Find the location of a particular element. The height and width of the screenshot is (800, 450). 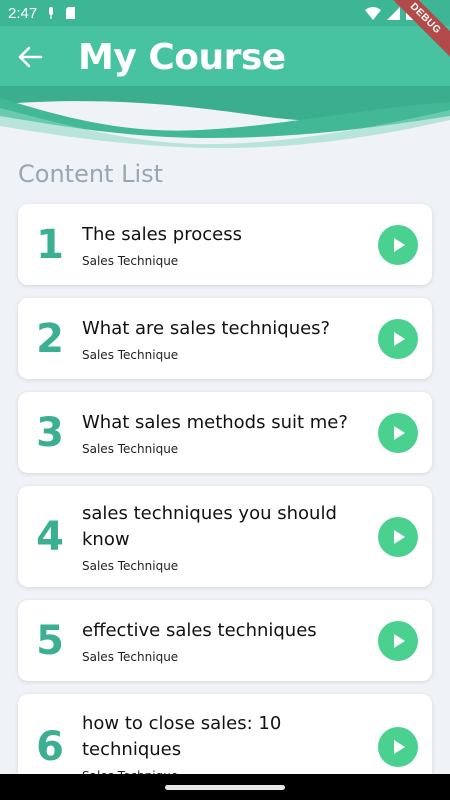

header-wave-decoration is located at coordinates (225, 117).